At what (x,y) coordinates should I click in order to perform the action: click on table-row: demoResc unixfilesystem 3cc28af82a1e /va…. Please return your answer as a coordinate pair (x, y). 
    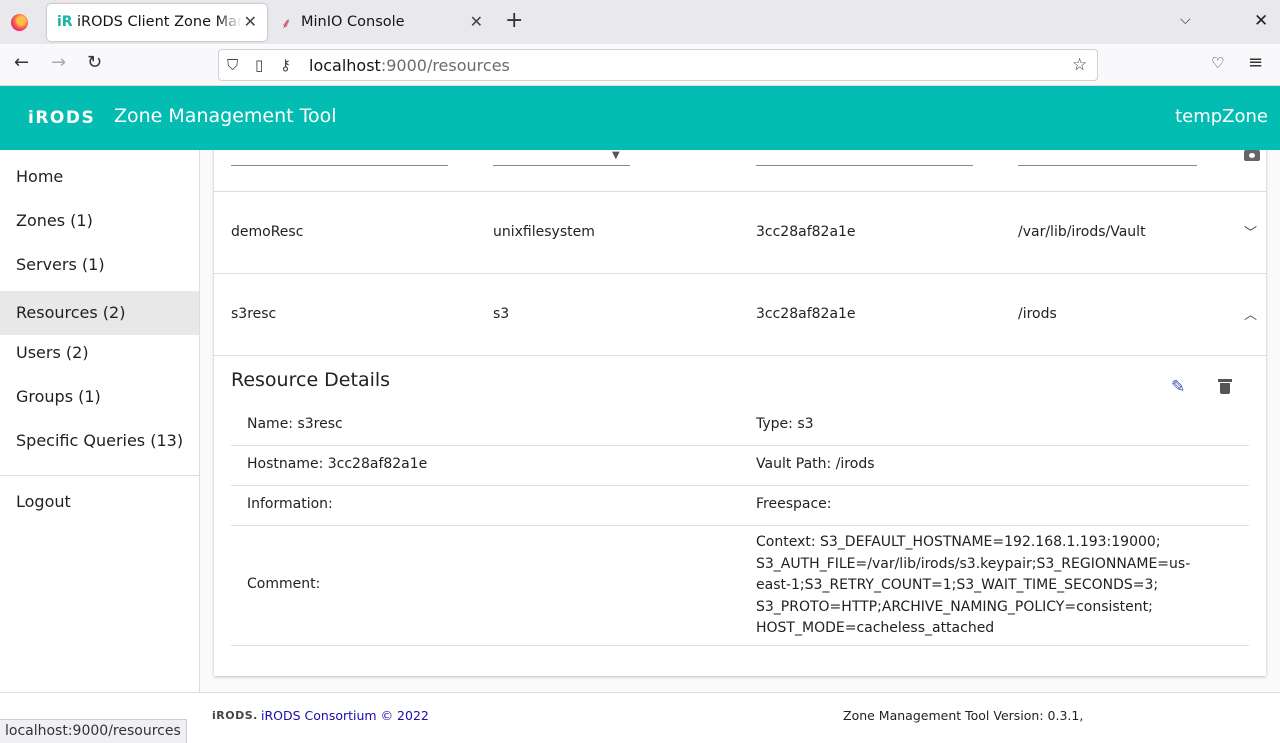
    Looking at the image, I should click on (740, 233).